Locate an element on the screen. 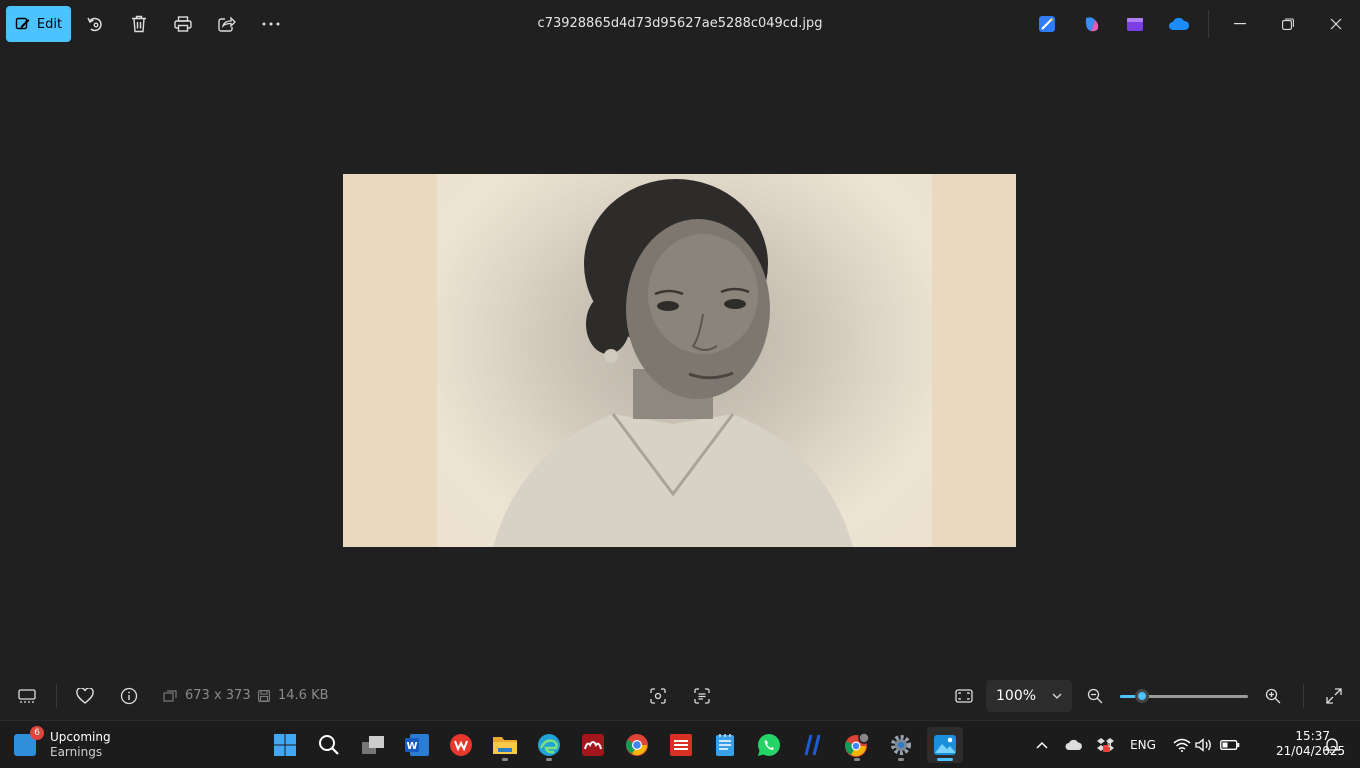 The image size is (1360, 768). photos-icon is located at coordinates (945, 745).